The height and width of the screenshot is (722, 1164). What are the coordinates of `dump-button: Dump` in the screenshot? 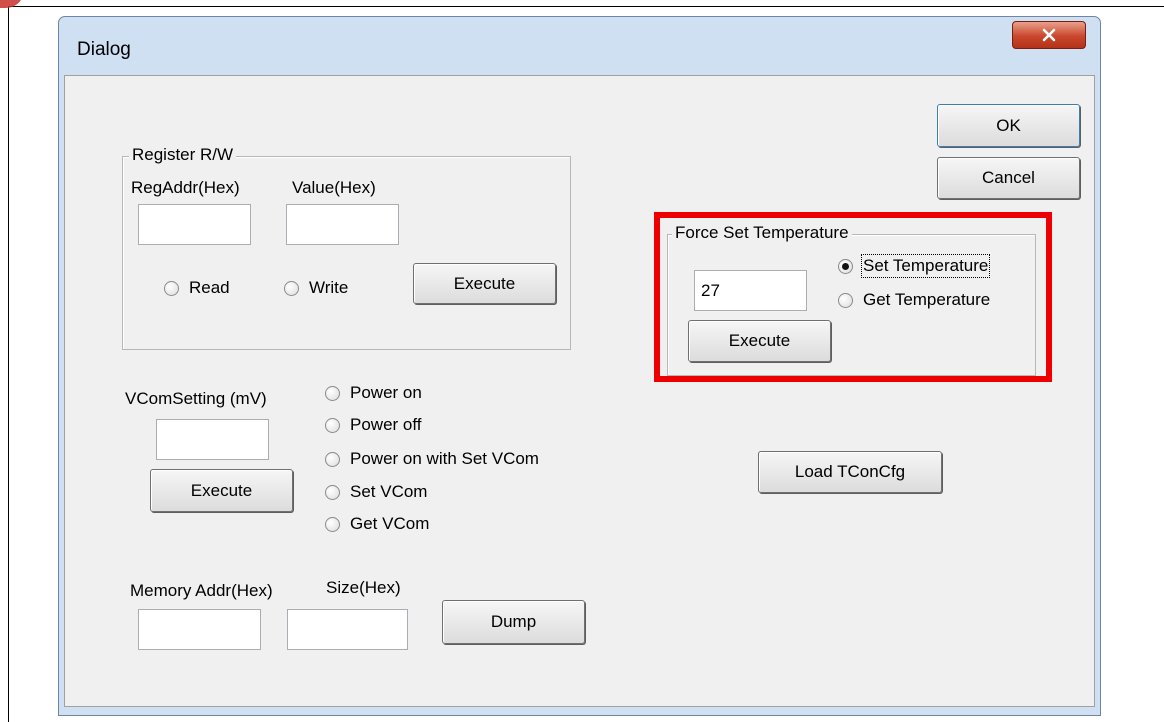 It's located at (513, 622).